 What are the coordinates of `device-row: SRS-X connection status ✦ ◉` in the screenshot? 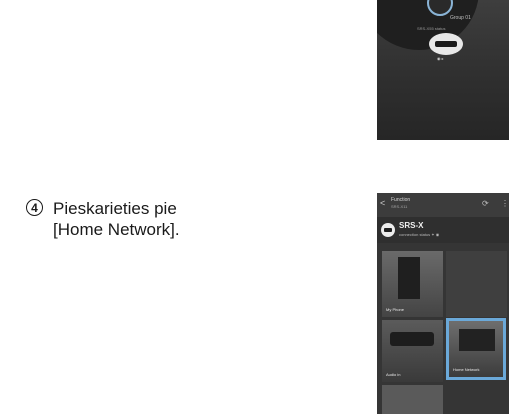 It's located at (443, 230).